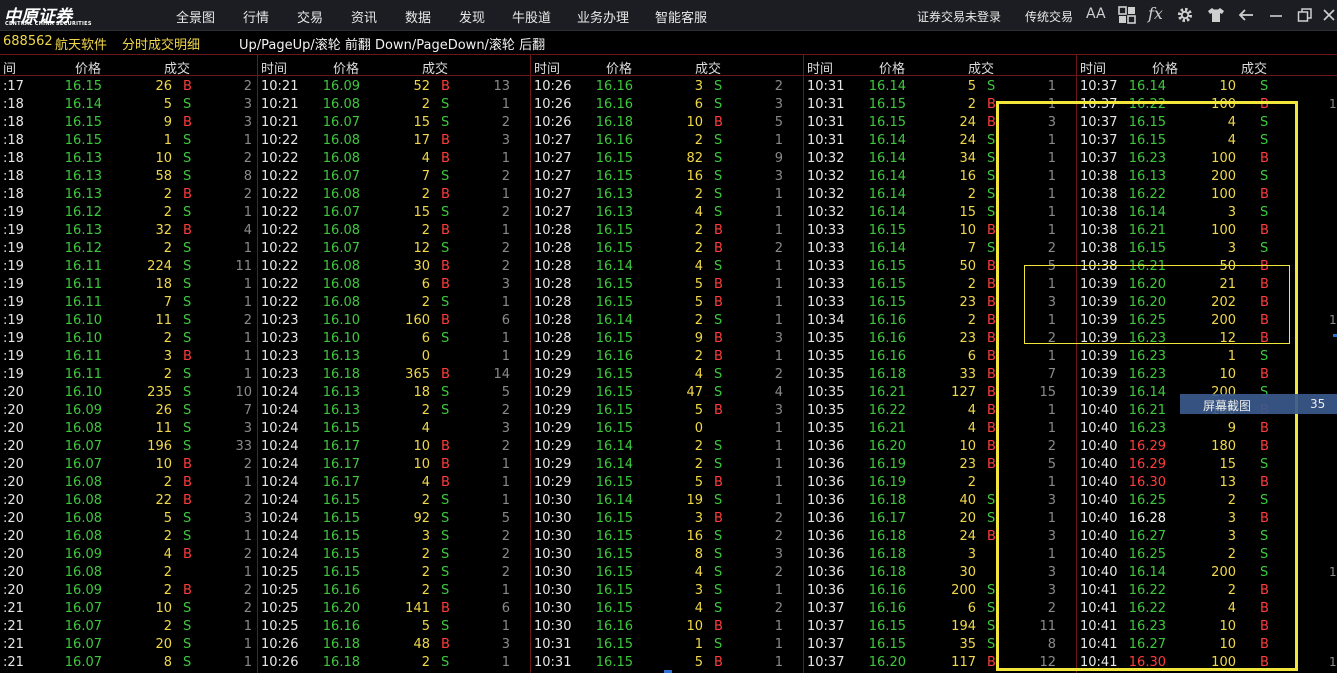  I want to click on tick-row: 10:33 16.15 10 B 1, so click(940, 231).